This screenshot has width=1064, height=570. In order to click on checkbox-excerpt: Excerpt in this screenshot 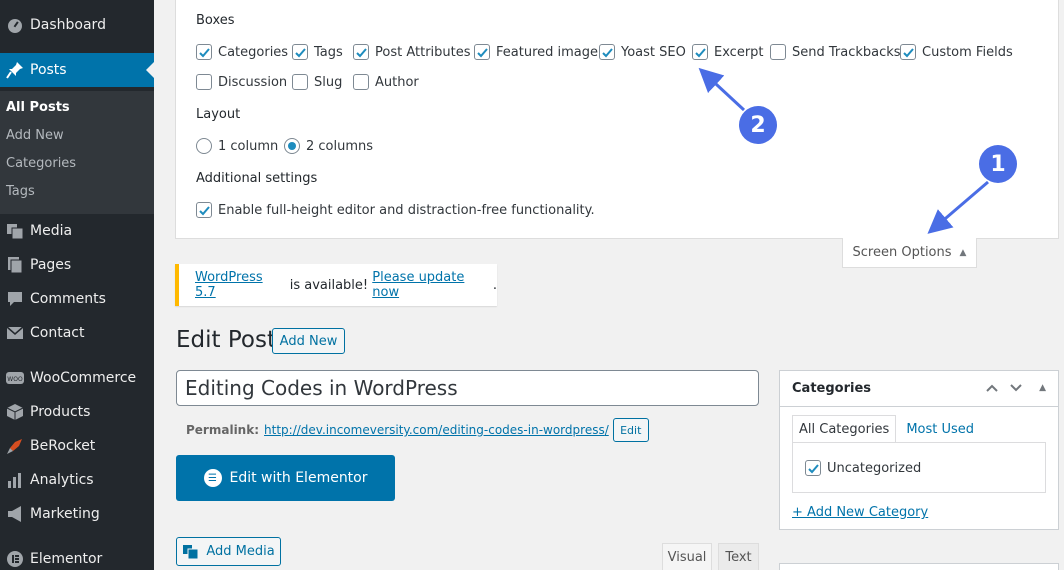, I will do `click(728, 52)`.